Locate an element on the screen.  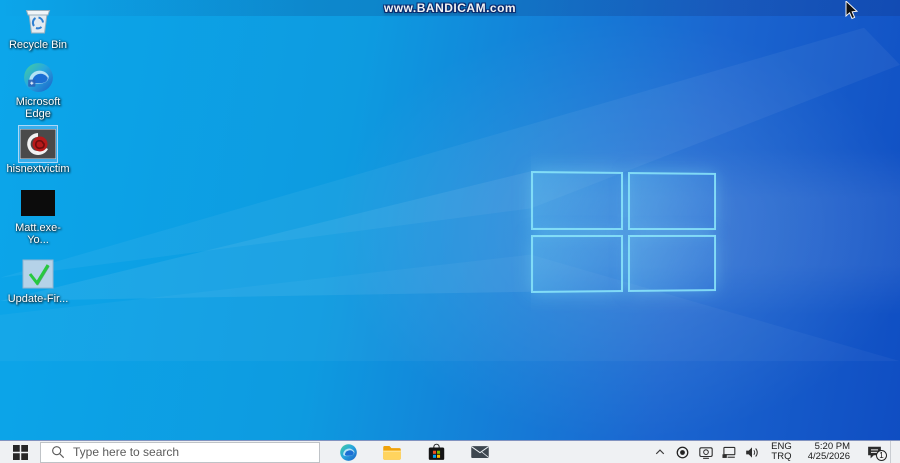
clock: 5:20 PM 4/25/2026 is located at coordinates (829, 452).